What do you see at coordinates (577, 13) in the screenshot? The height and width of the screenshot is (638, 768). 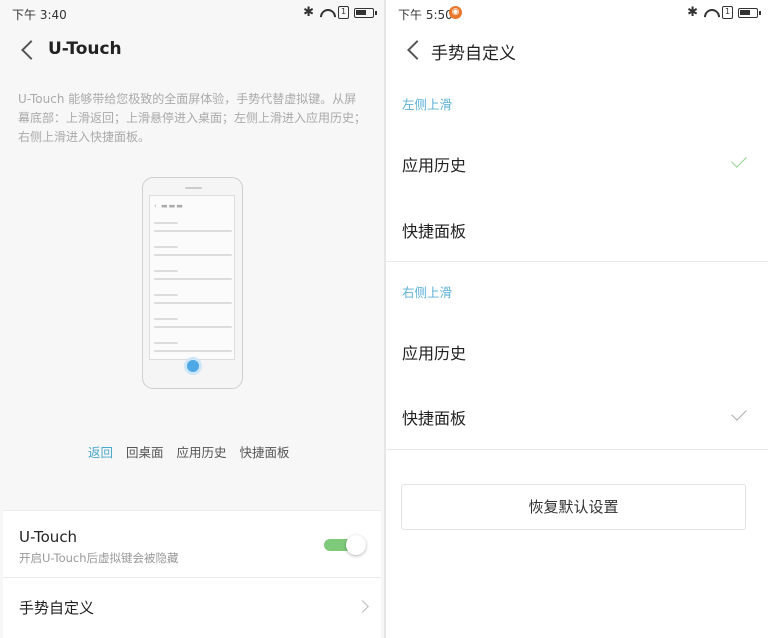 I see `status-bar: 下午 5:50 ◉ ✱ 1` at bounding box center [577, 13].